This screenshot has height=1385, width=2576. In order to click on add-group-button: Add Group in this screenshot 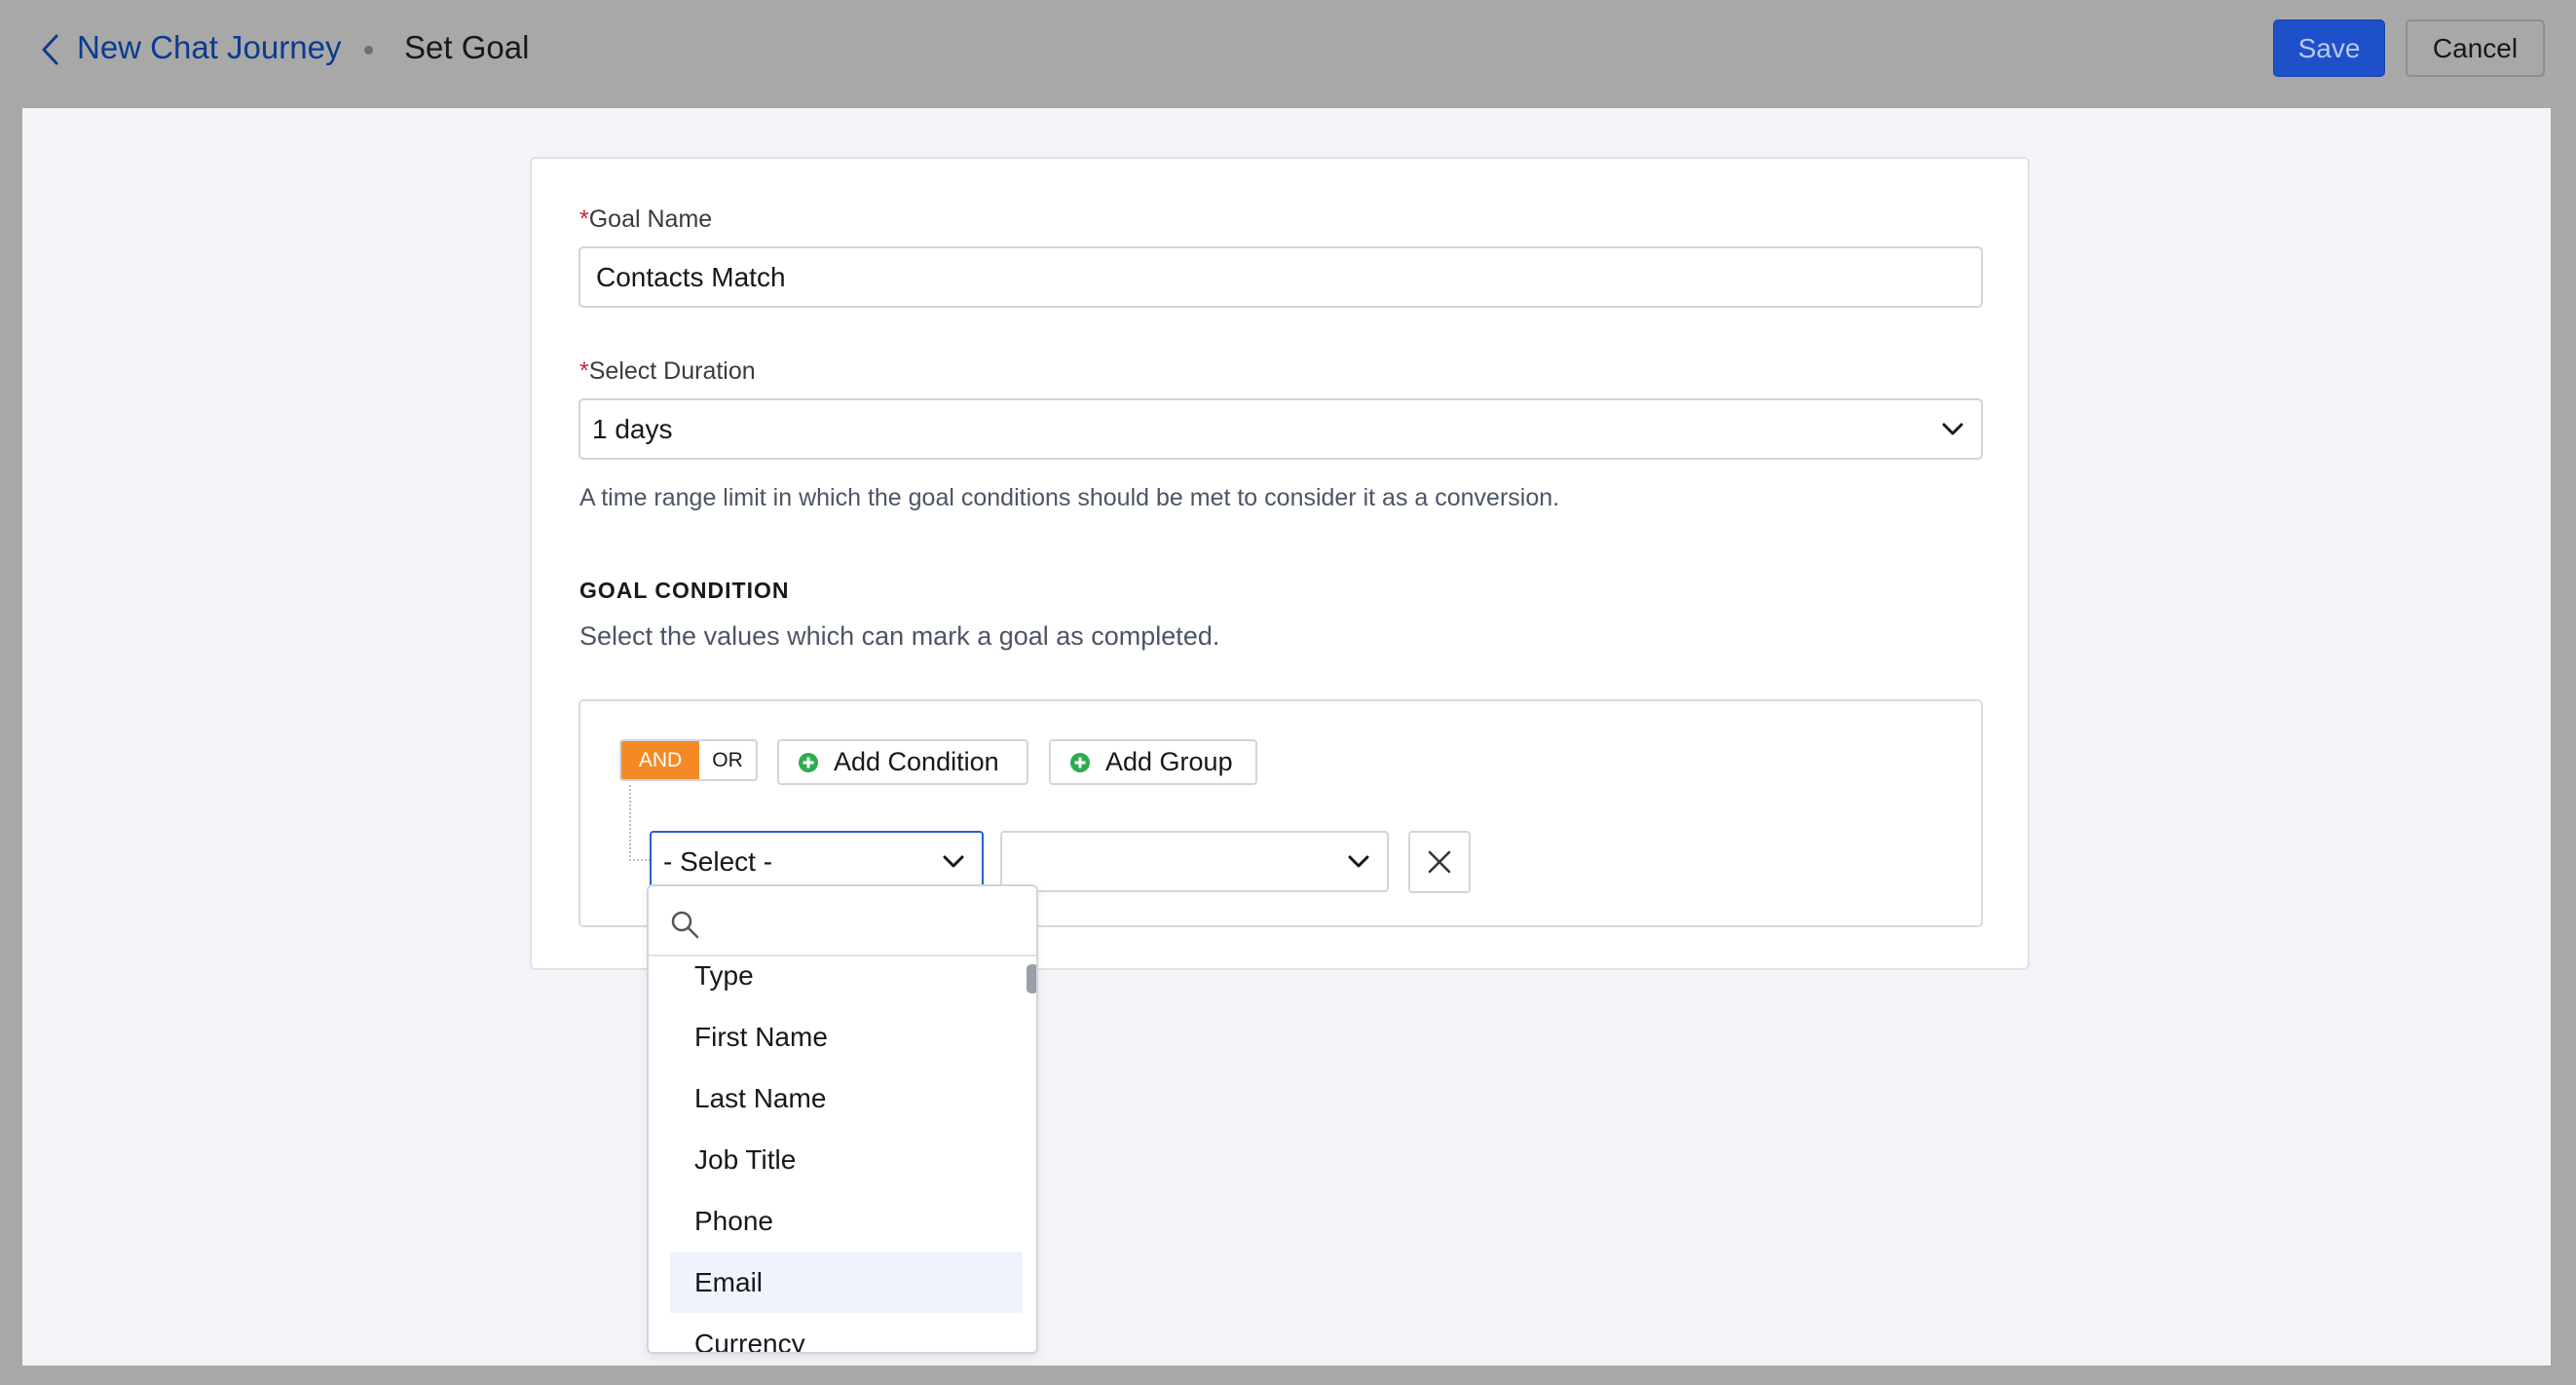, I will do `click(1153, 762)`.